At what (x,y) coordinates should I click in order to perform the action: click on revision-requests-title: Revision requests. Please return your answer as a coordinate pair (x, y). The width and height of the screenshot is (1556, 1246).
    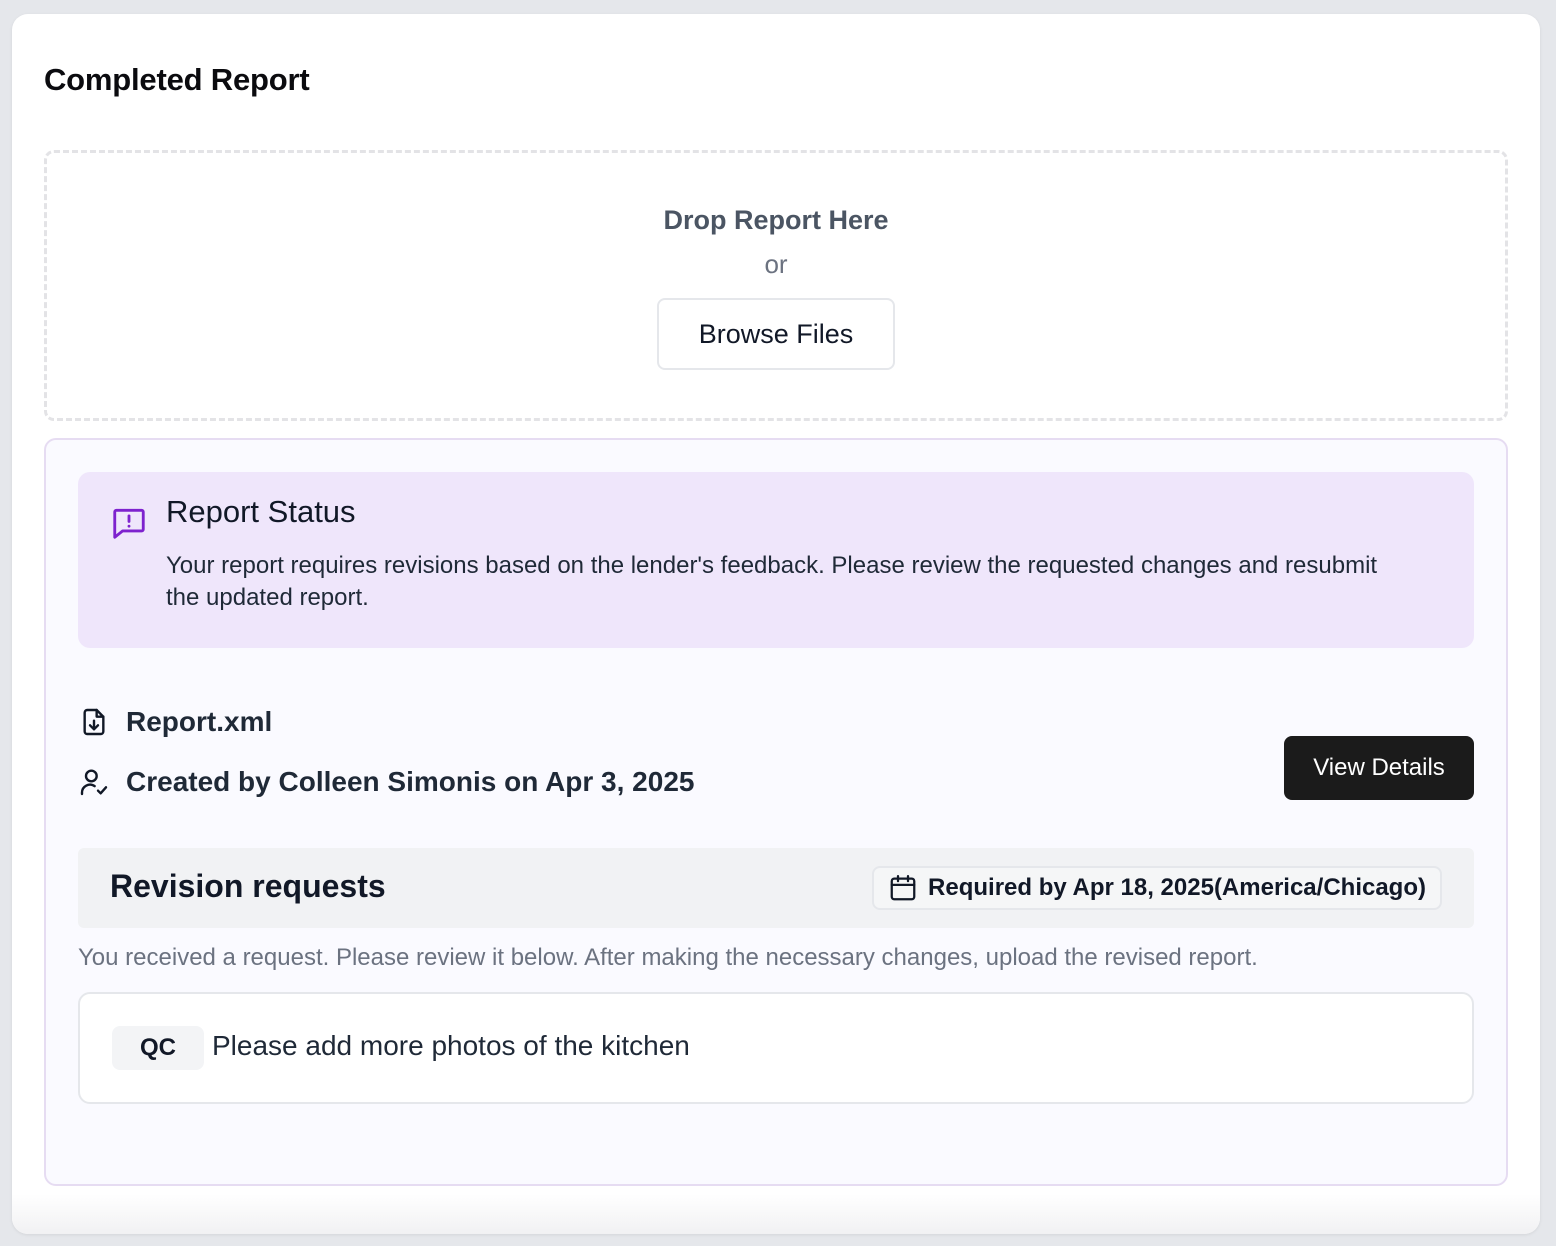
    Looking at the image, I should click on (248, 886).